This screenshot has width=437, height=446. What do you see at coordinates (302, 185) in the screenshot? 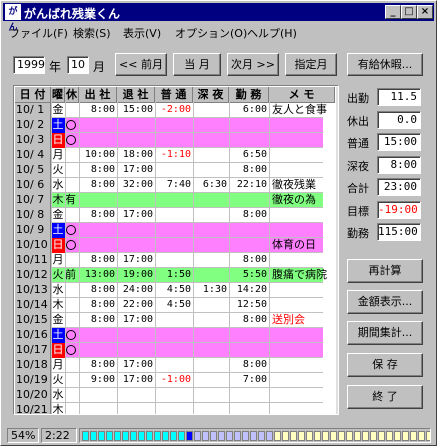
I see `cell-memo: 徹夜残業` at bounding box center [302, 185].